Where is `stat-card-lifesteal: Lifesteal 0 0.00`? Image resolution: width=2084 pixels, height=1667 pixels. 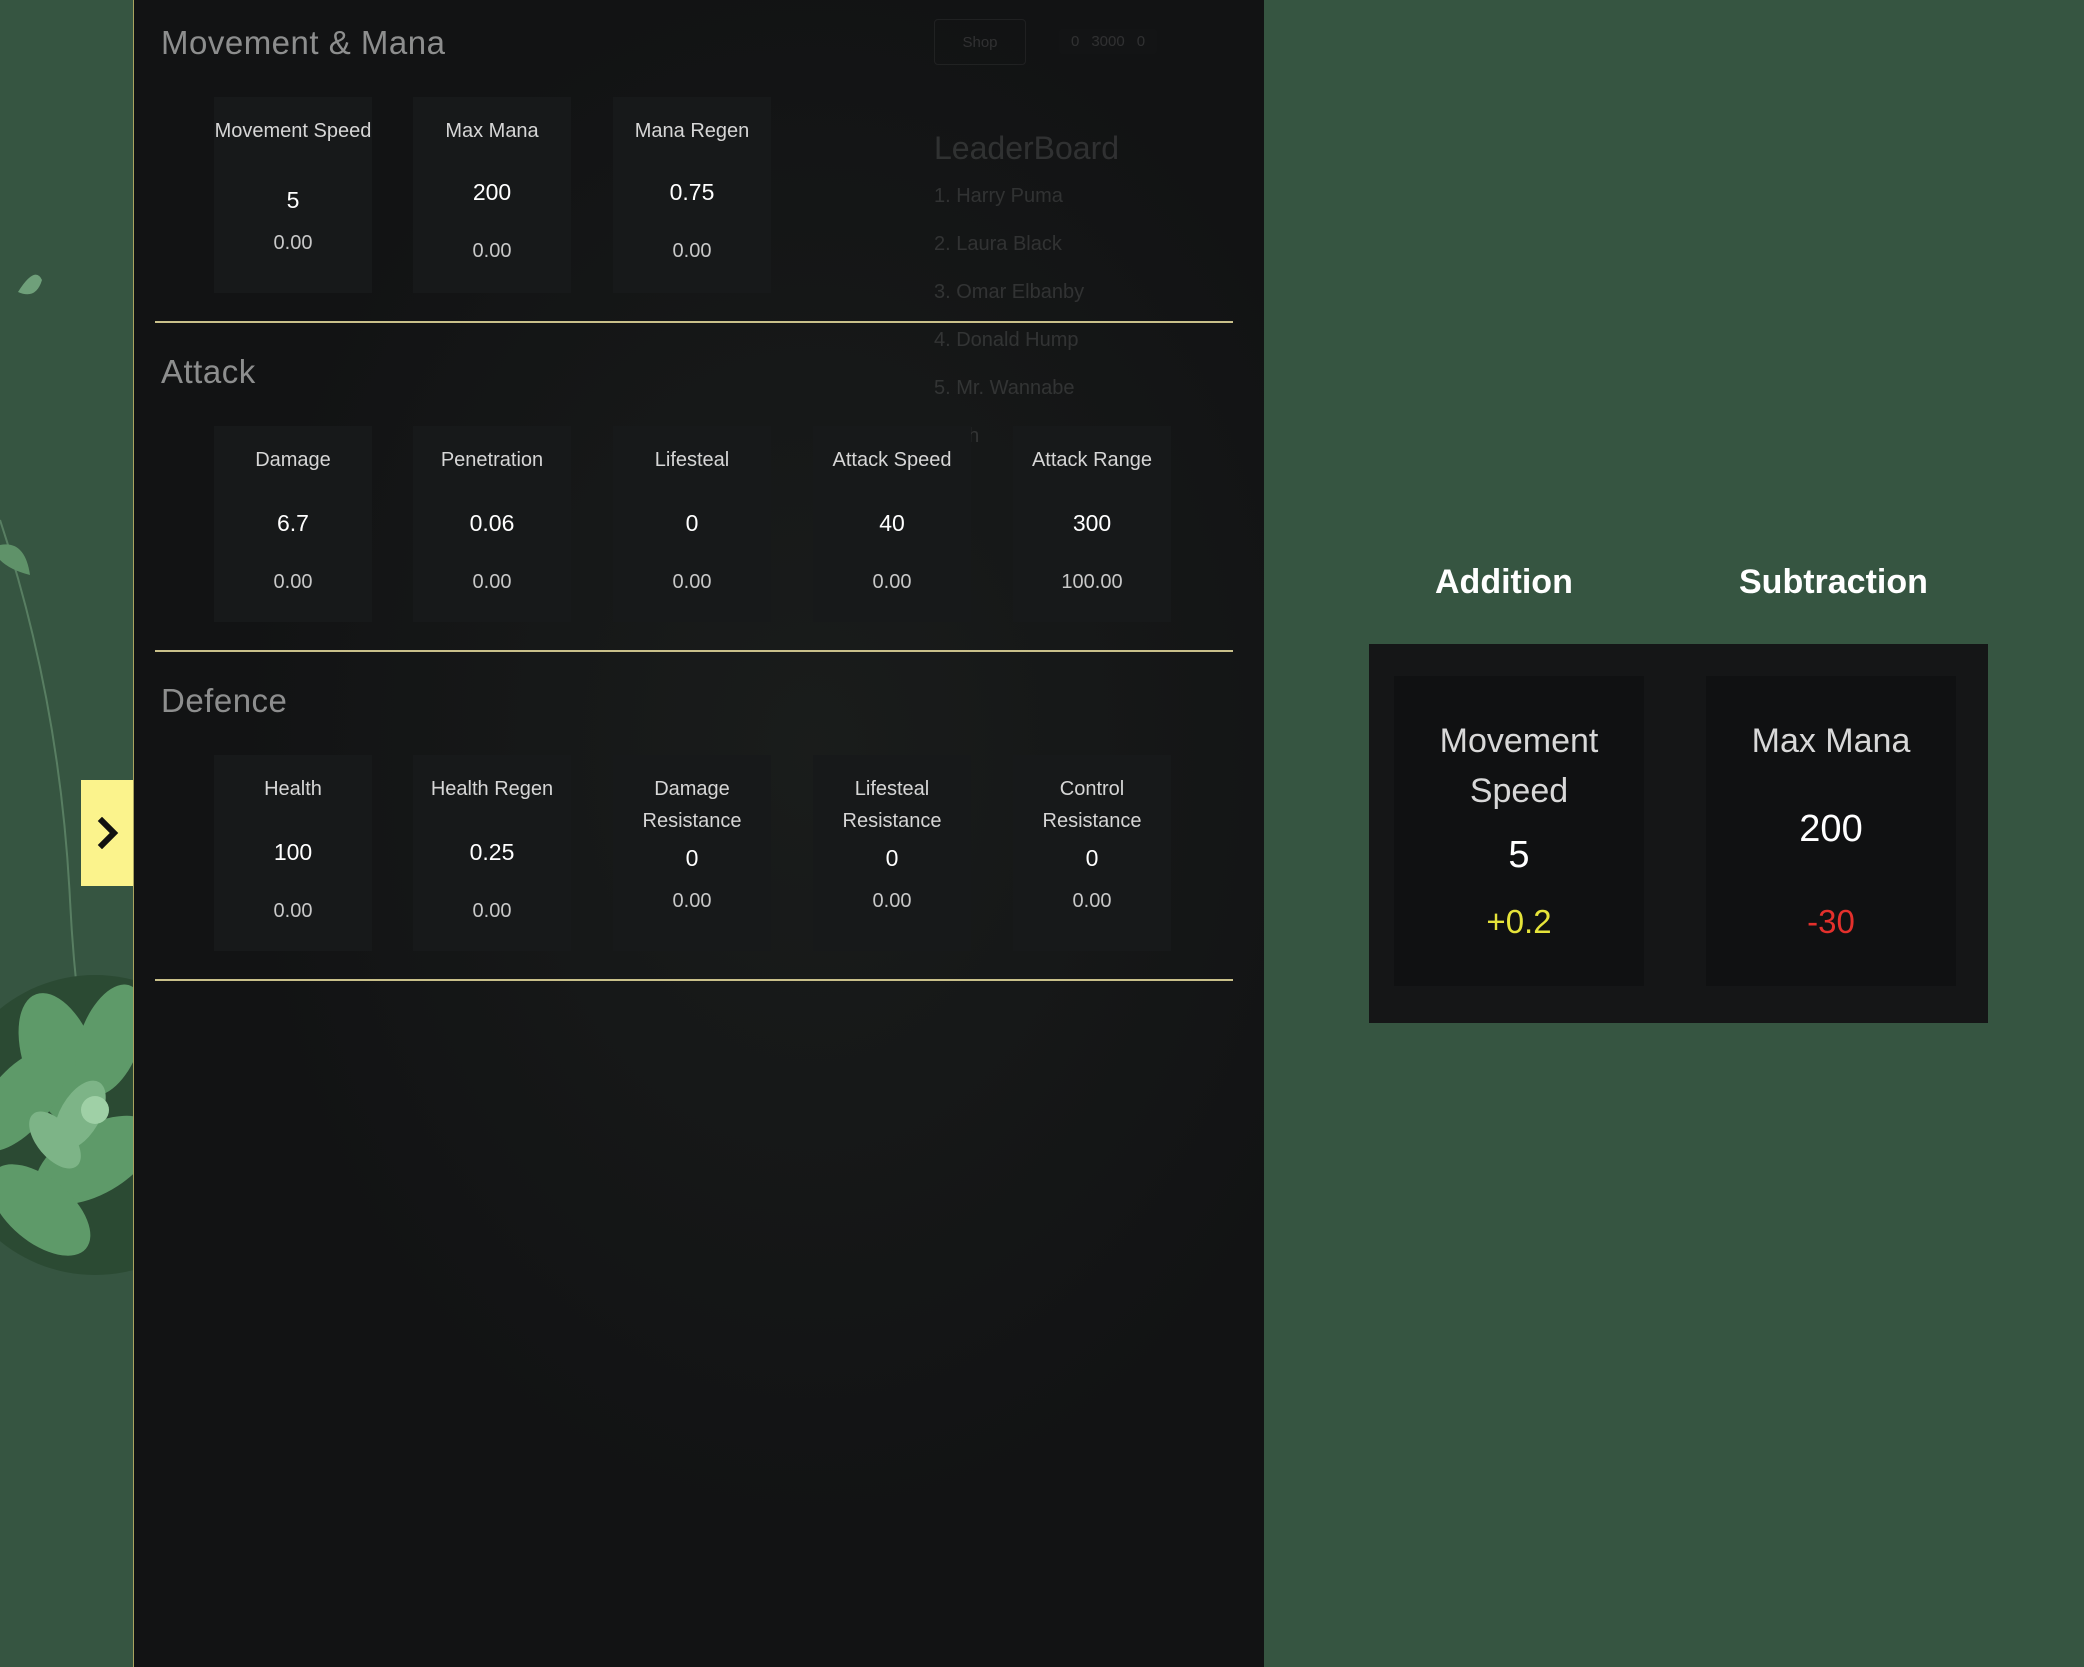 stat-card-lifesteal: Lifesteal 0 0.00 is located at coordinates (692, 524).